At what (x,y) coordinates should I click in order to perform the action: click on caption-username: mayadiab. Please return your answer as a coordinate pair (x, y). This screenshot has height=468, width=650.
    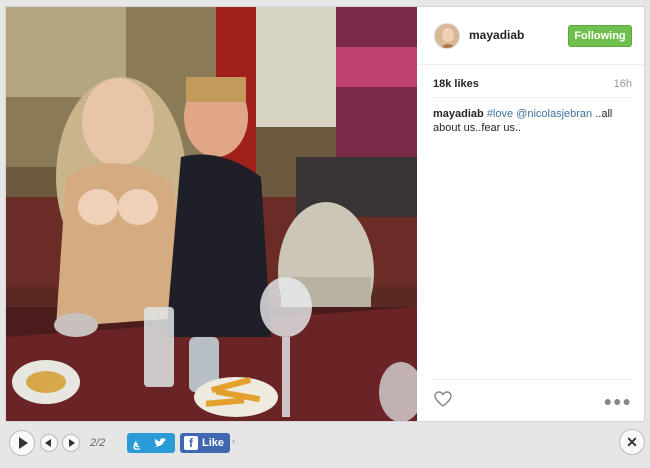
    Looking at the image, I should click on (458, 114).